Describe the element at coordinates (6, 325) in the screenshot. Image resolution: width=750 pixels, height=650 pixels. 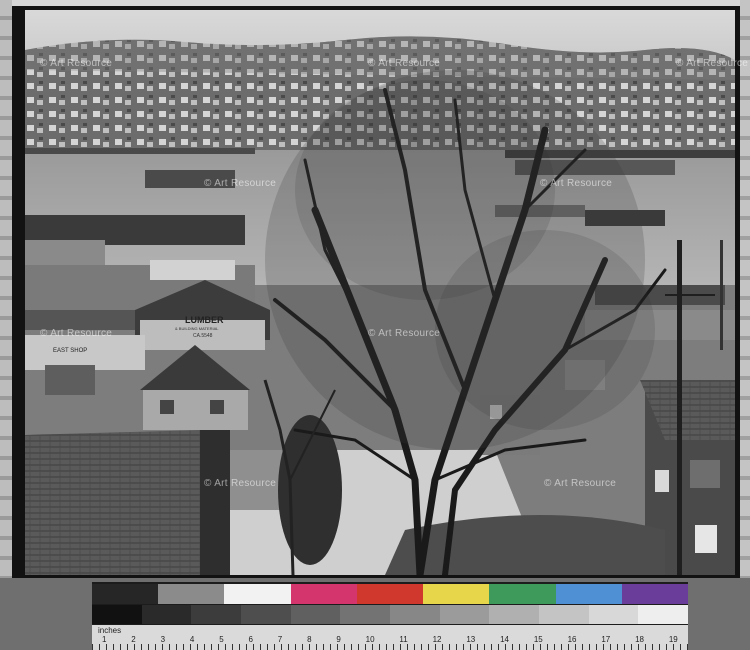
I see `film-edge-left` at that location.